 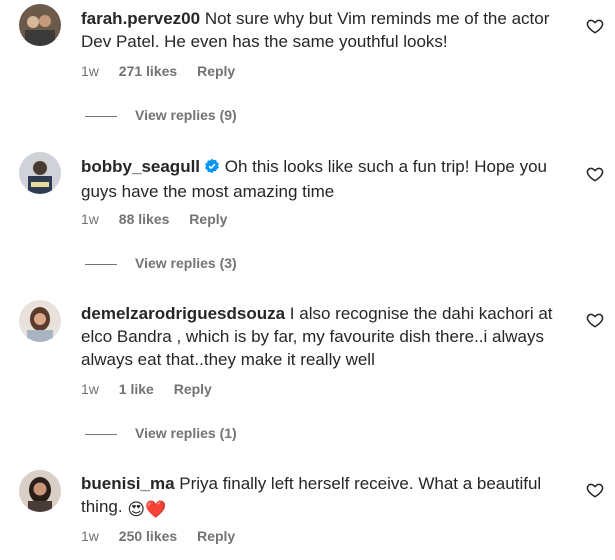 I want to click on username: buenisi_ma, so click(x=128, y=483).